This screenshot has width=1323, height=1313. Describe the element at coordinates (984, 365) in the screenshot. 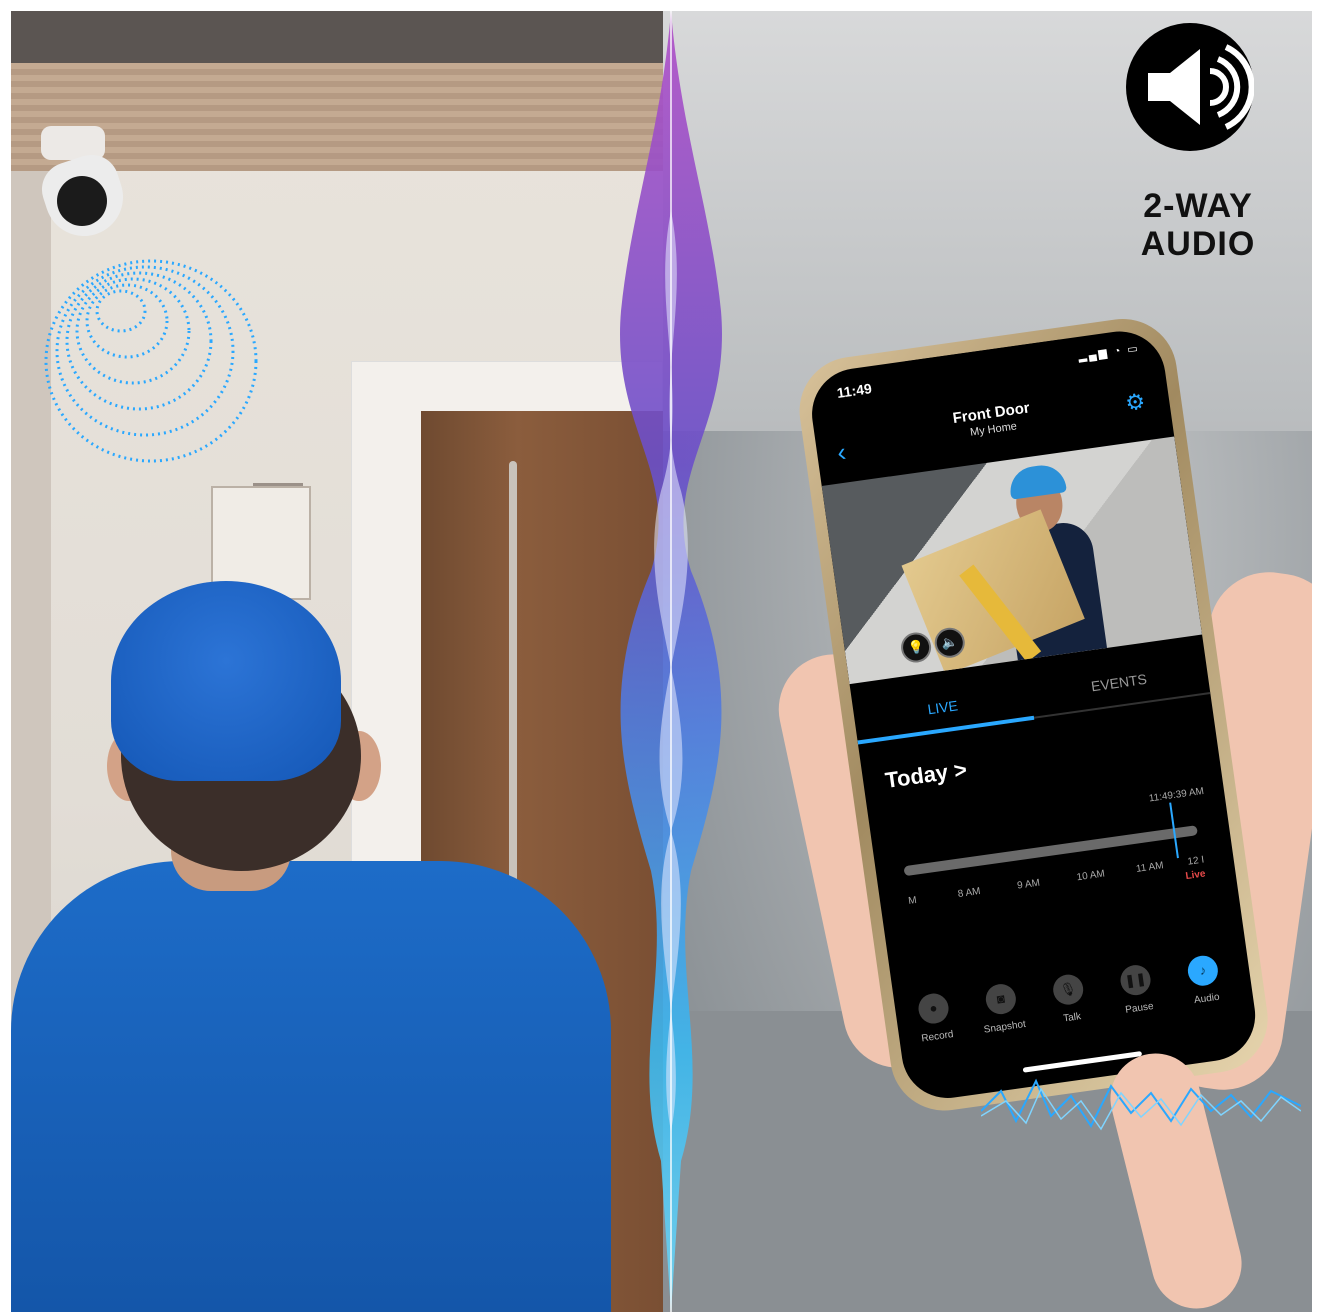

I see `phone-notch` at that location.